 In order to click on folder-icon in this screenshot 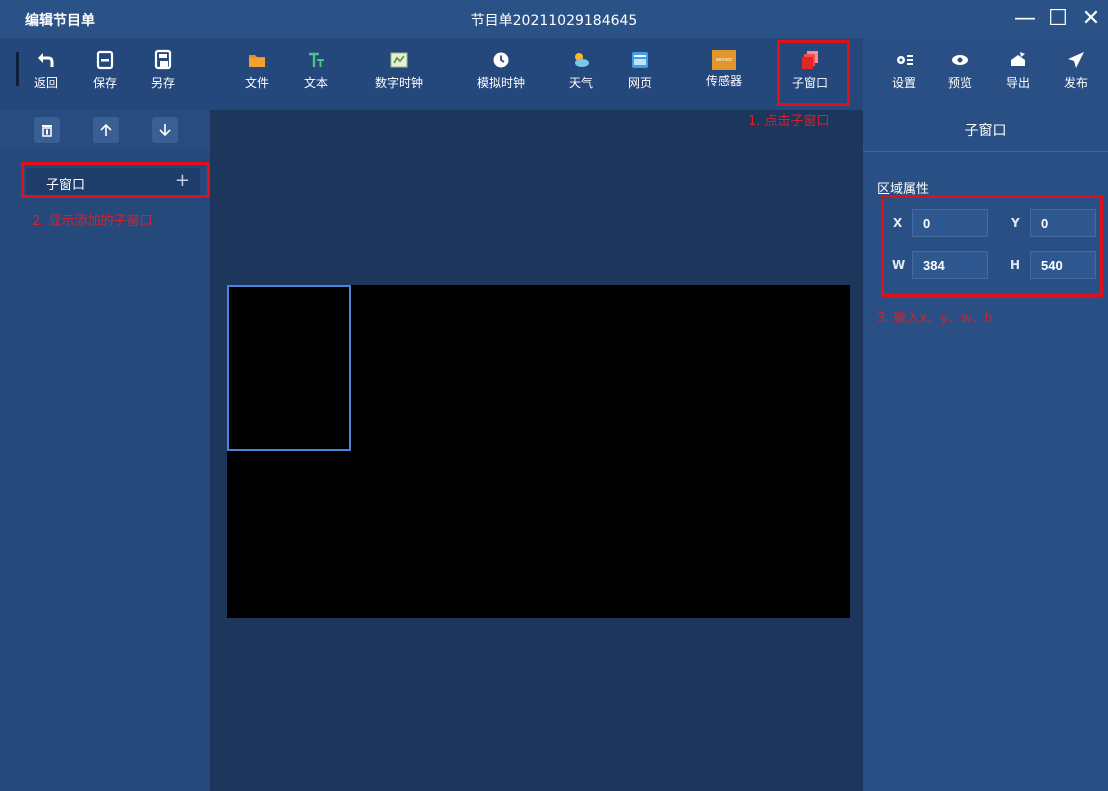, I will do `click(257, 61)`.